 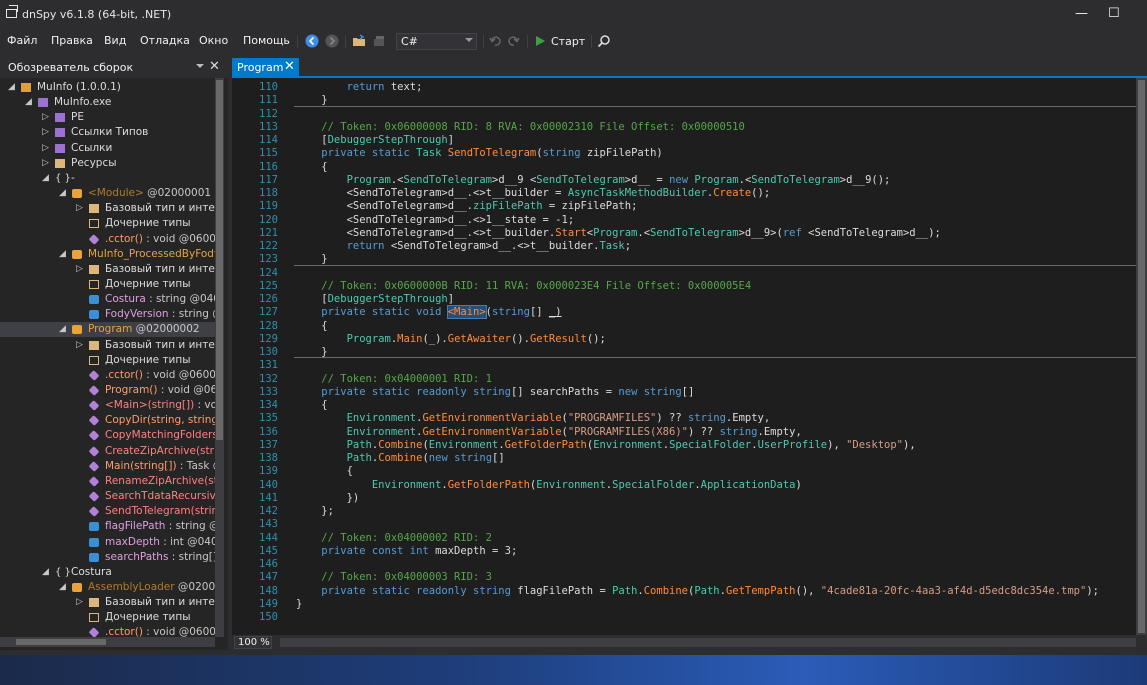 What do you see at coordinates (116, 193) in the screenshot?
I see `tree-node-name: <Module>` at bounding box center [116, 193].